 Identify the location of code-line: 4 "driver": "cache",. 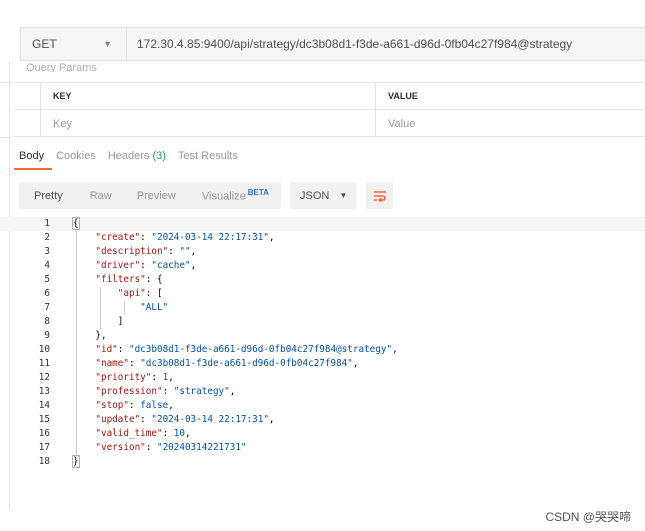
(322, 266).